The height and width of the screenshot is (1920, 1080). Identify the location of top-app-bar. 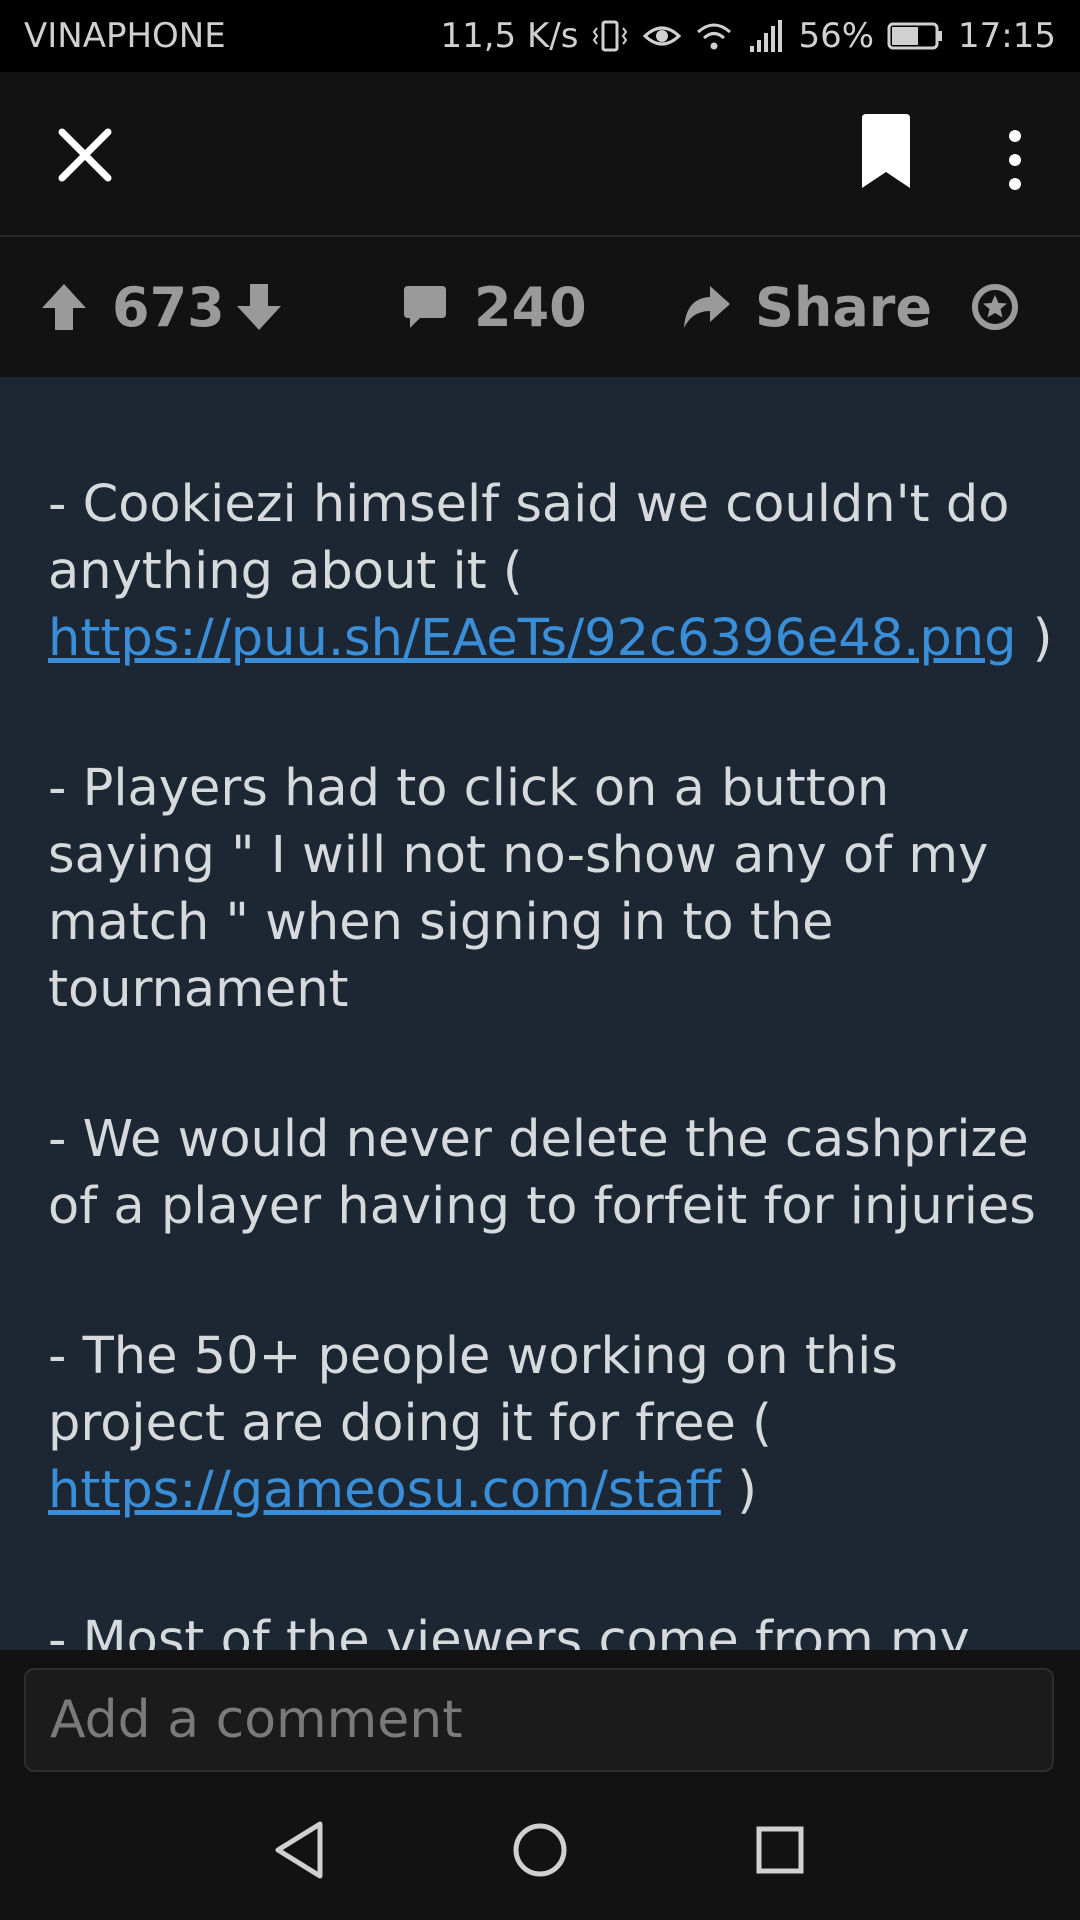
(540, 154).